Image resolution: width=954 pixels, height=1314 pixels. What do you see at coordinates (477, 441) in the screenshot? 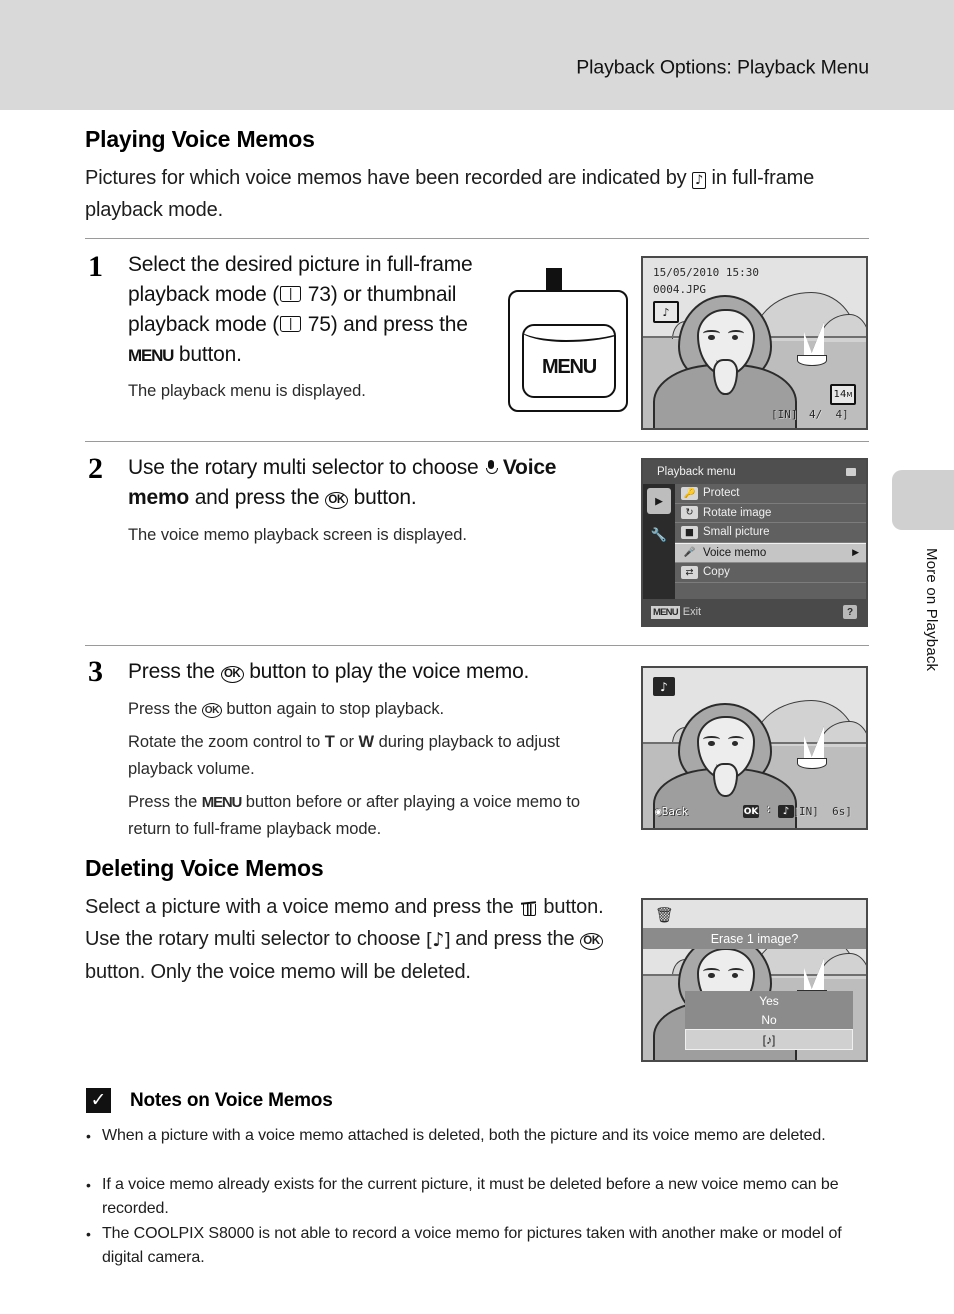
I see `divider-step2` at bounding box center [477, 441].